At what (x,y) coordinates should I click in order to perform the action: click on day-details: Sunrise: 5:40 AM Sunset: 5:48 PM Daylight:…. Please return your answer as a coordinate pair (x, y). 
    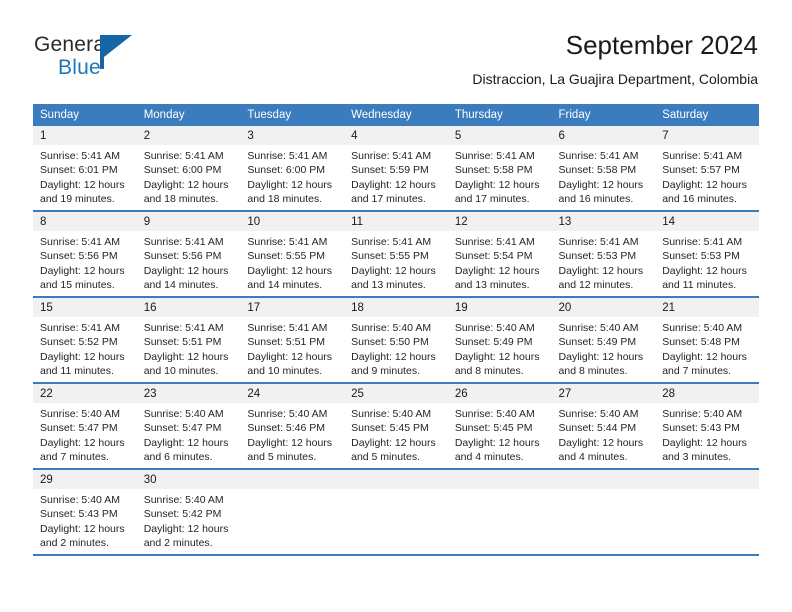
    Looking at the image, I should click on (707, 348).